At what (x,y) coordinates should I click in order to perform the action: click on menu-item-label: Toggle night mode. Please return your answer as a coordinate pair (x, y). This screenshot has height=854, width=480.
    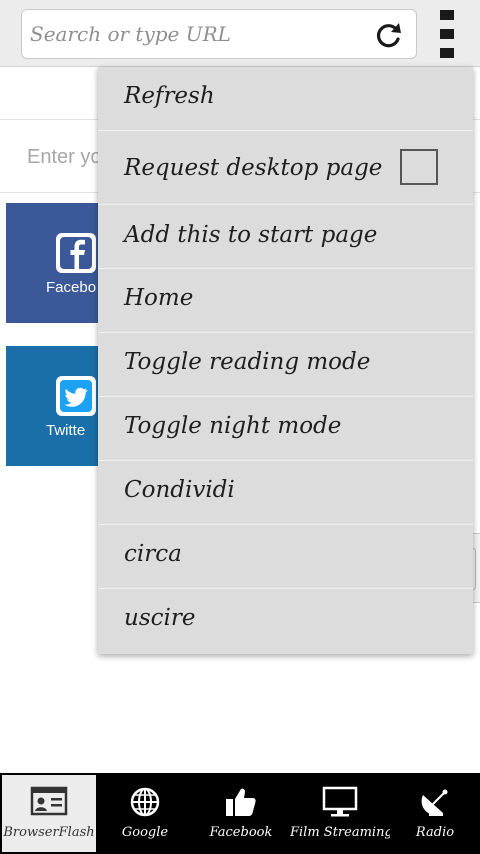
    Looking at the image, I should click on (233, 426).